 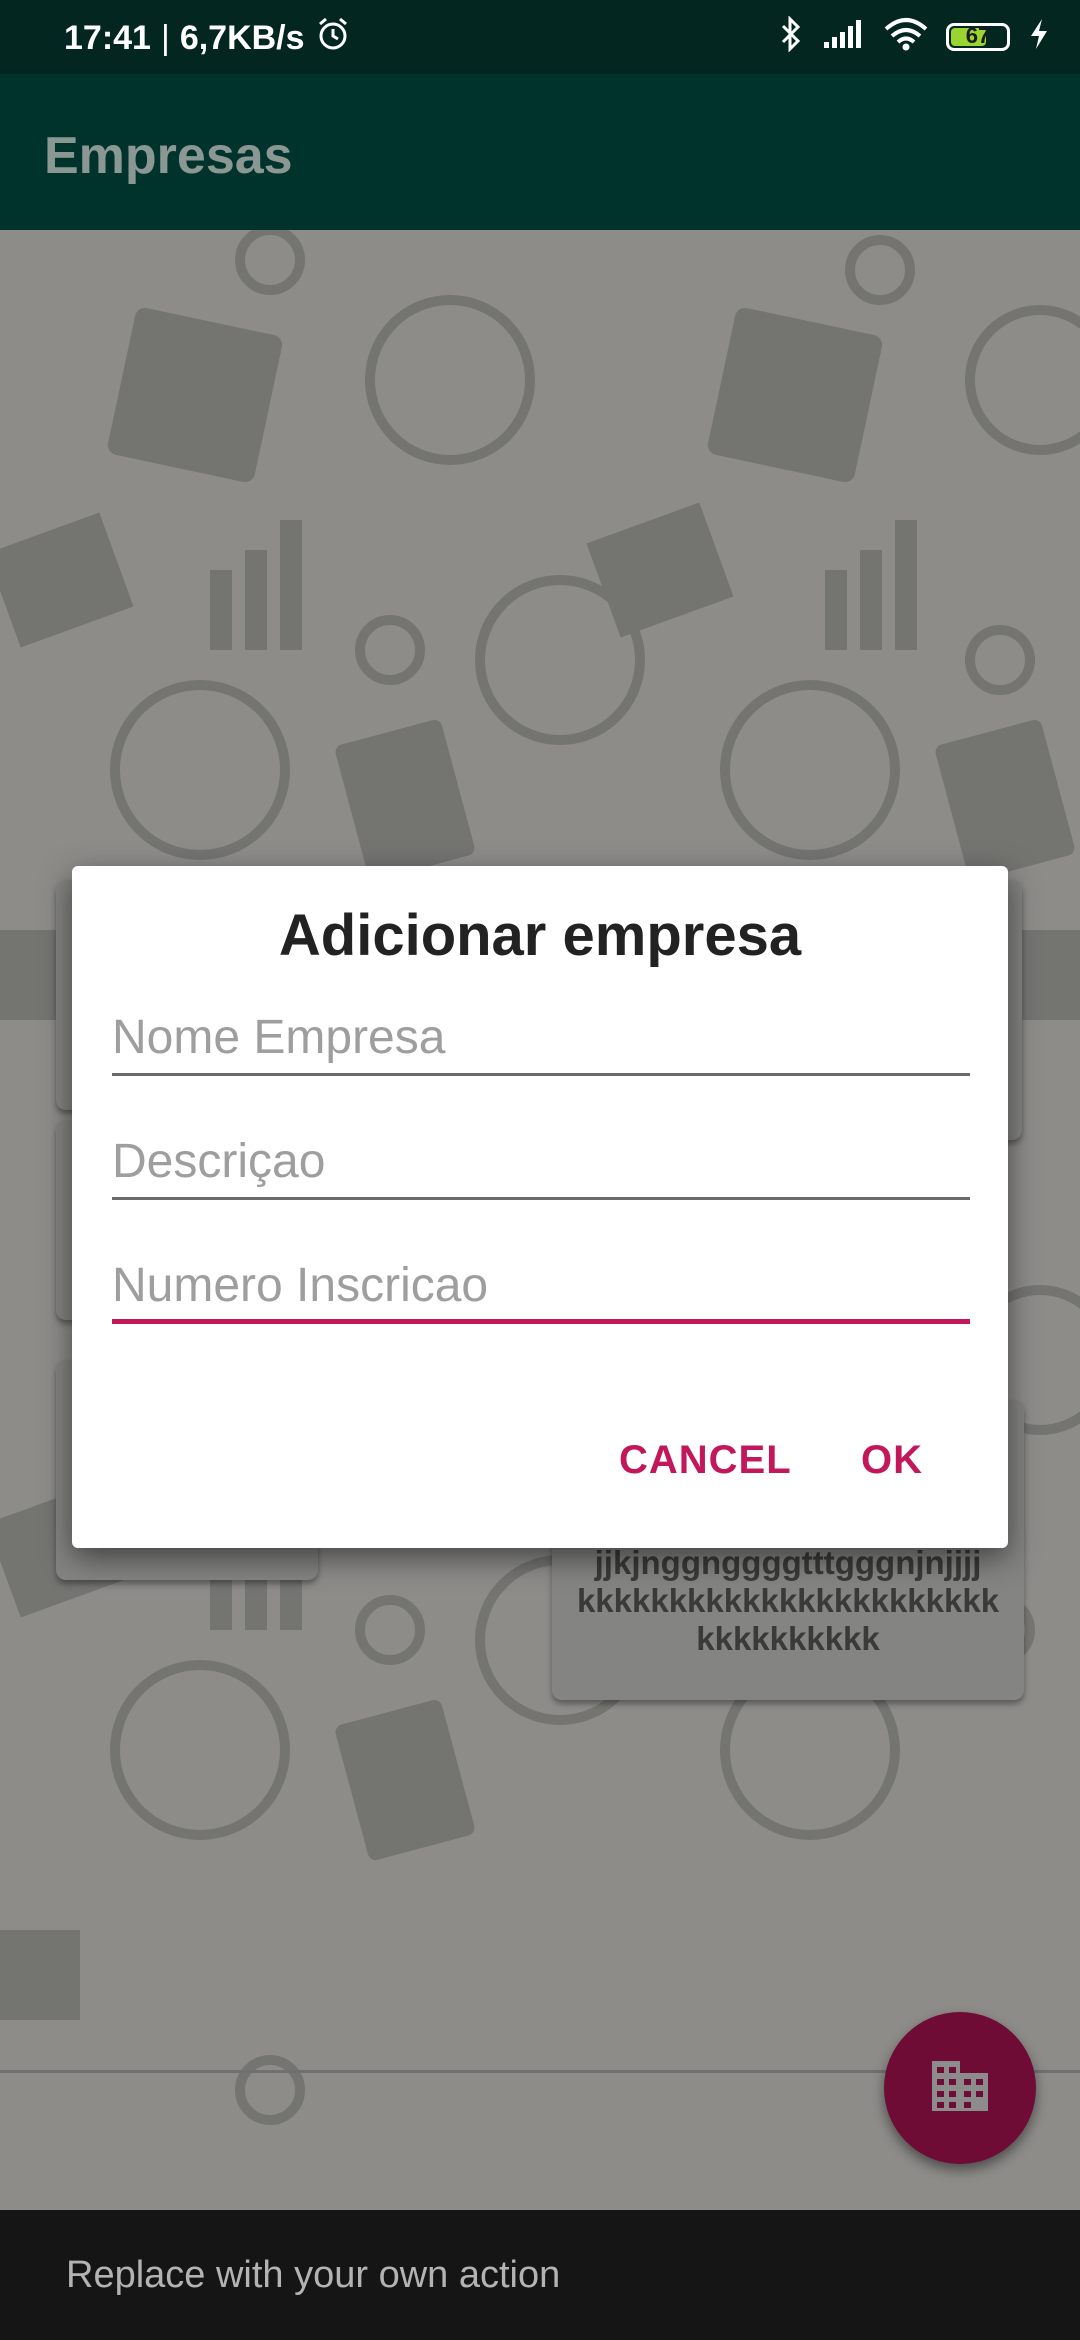 I want to click on registration-number-input, so click(x=541, y=1285).